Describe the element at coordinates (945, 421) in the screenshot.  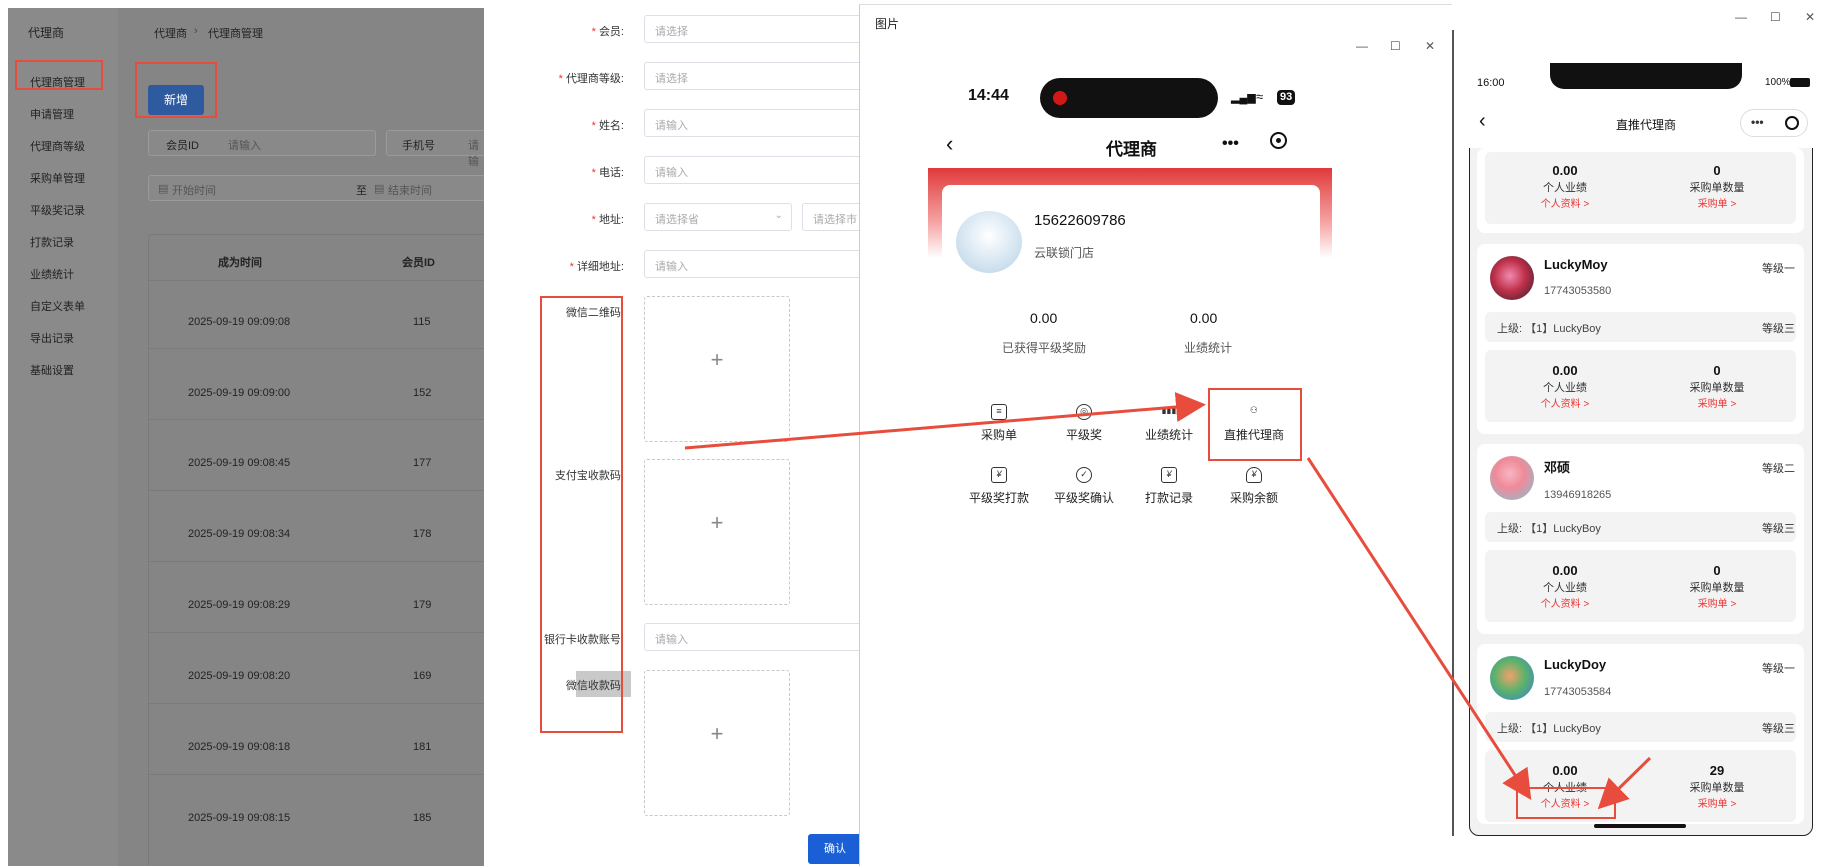
I see `arrow-form-to-grid` at that location.